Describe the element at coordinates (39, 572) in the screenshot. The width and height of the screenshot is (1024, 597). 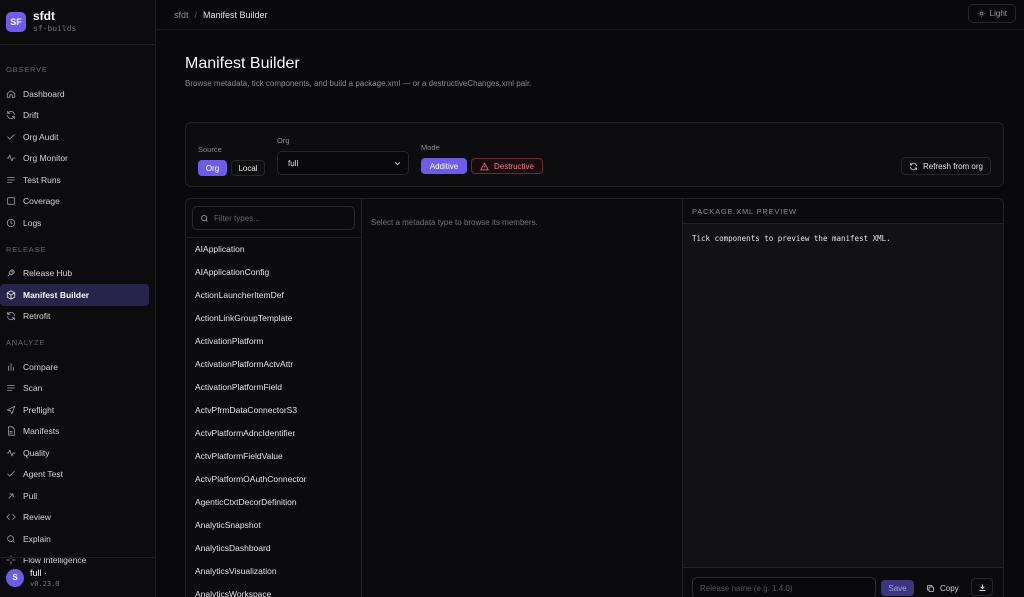
I see `org-name: full ·` at that location.